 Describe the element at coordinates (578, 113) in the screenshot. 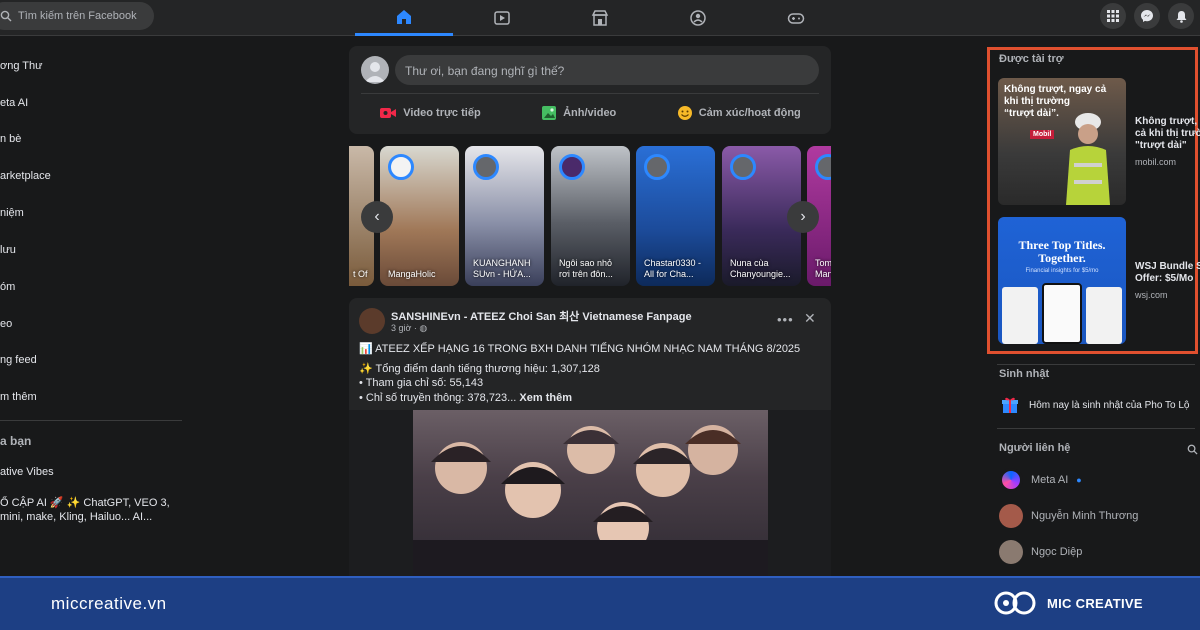

I see `photo-video-button: Ảnh/video` at that location.